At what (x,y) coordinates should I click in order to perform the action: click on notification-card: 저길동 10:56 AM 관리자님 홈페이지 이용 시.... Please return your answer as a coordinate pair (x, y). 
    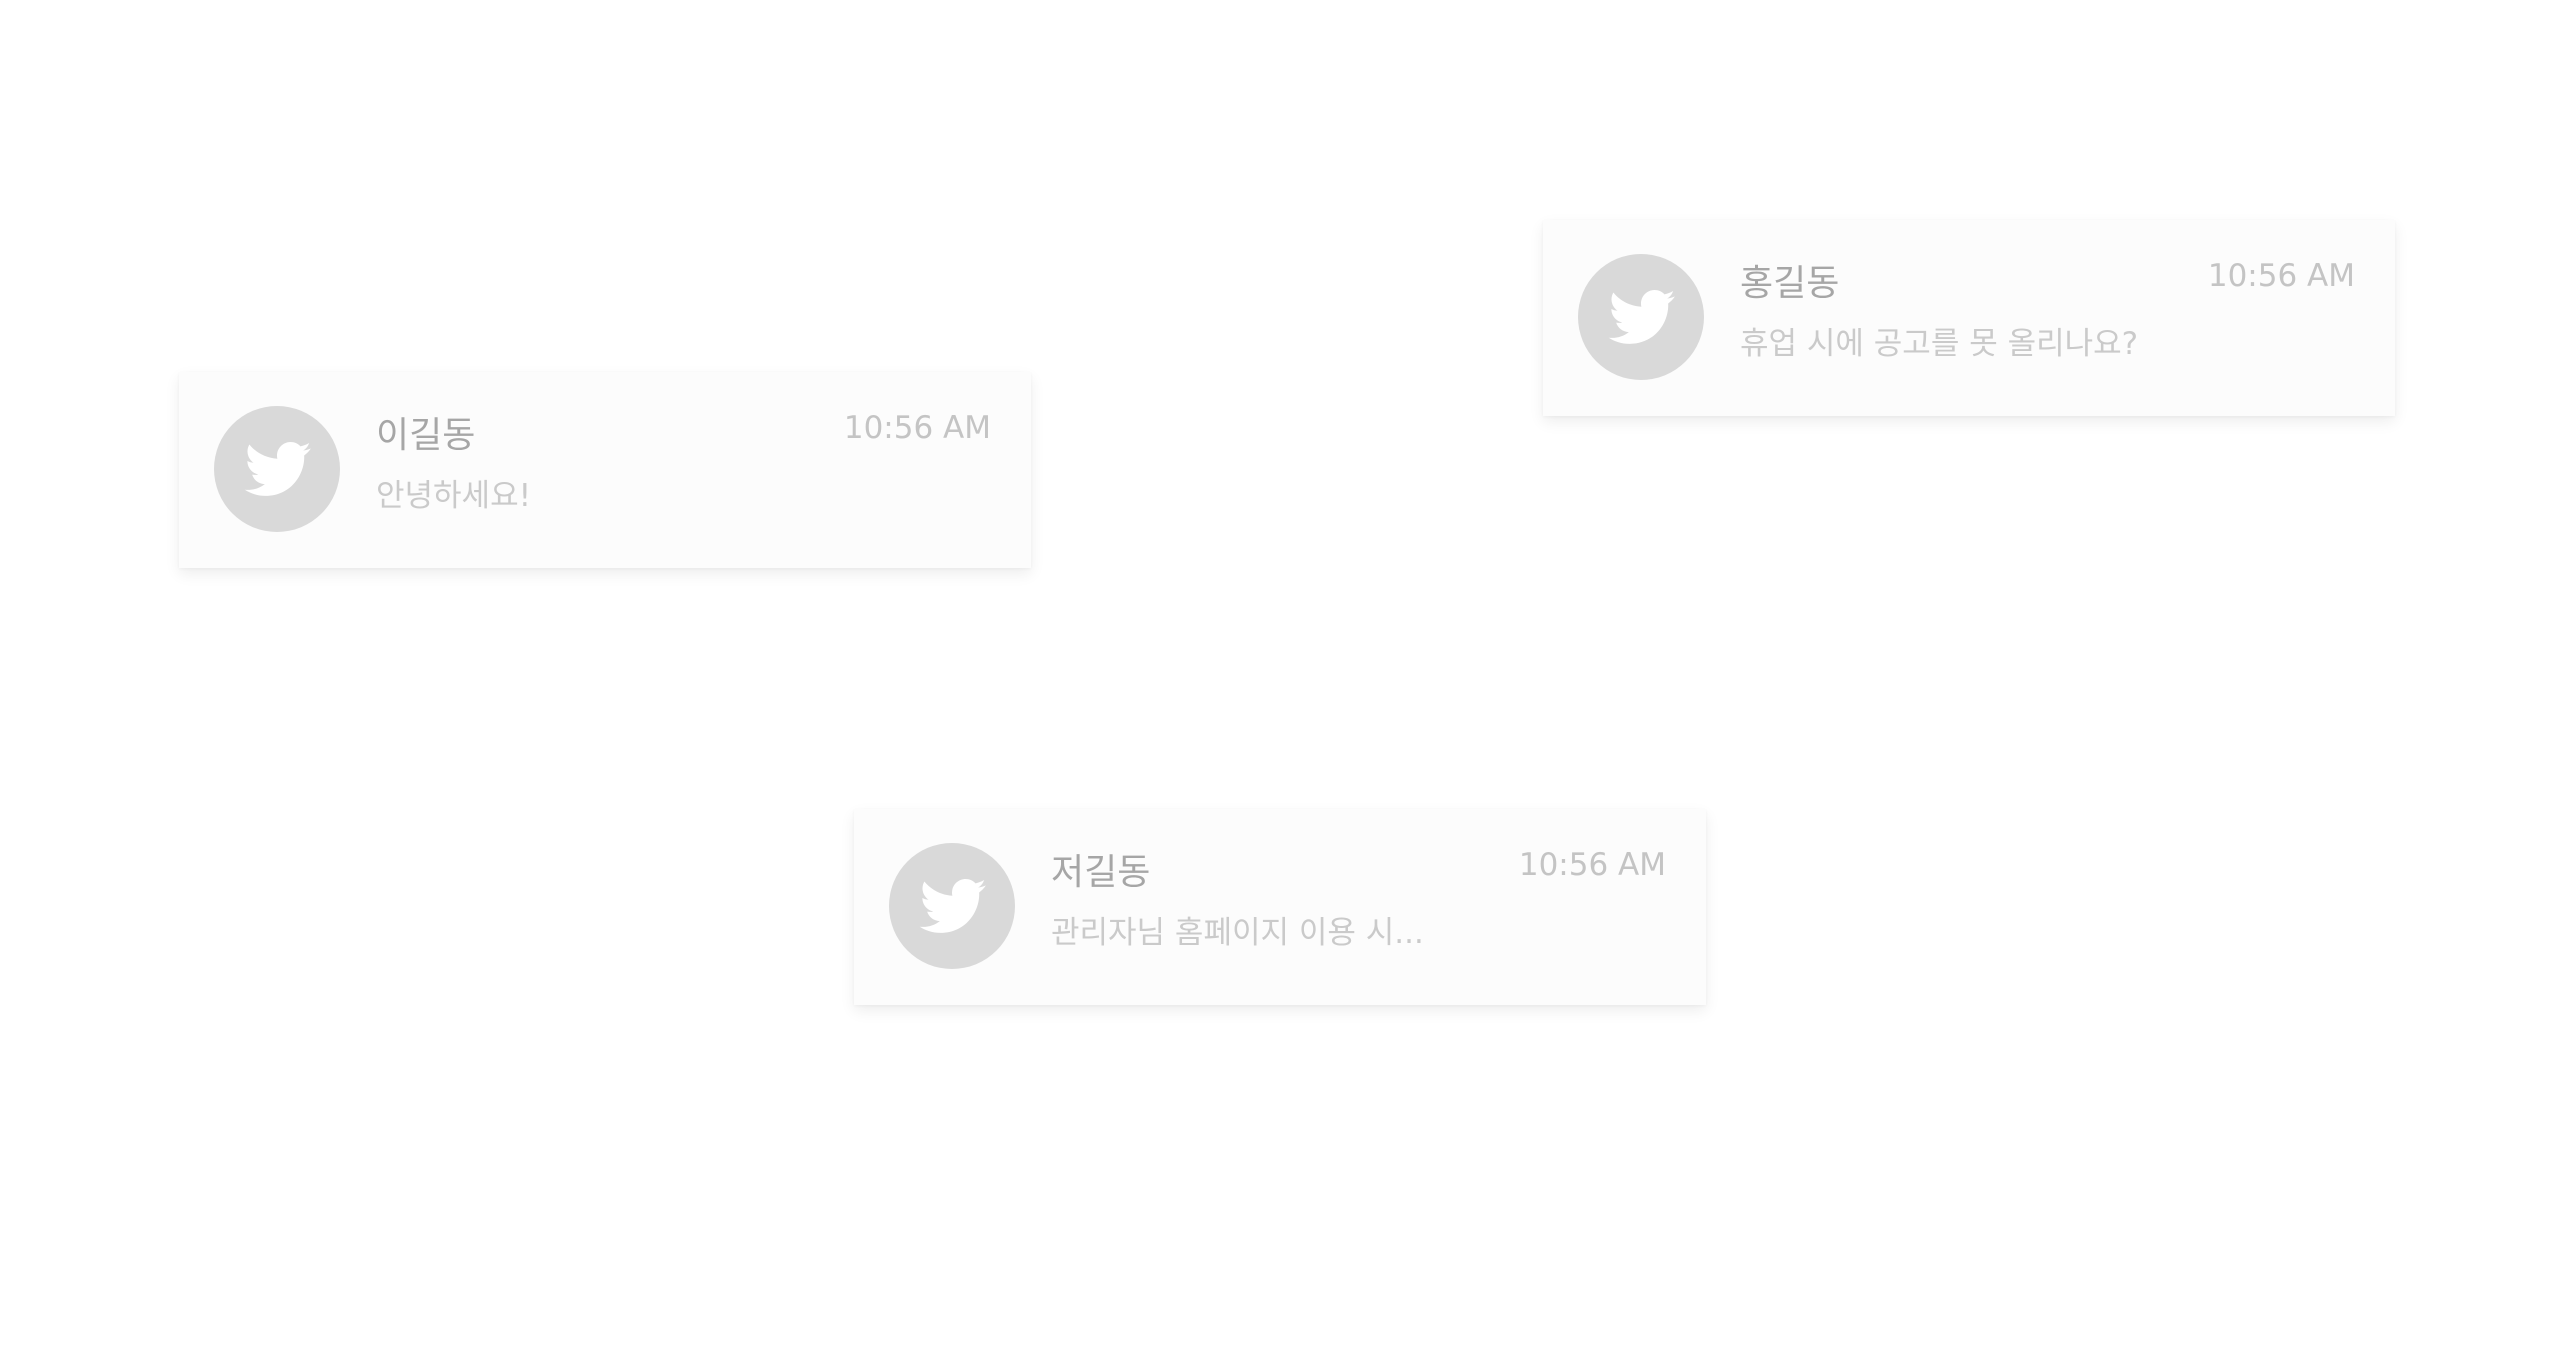
    Looking at the image, I should click on (1280, 907).